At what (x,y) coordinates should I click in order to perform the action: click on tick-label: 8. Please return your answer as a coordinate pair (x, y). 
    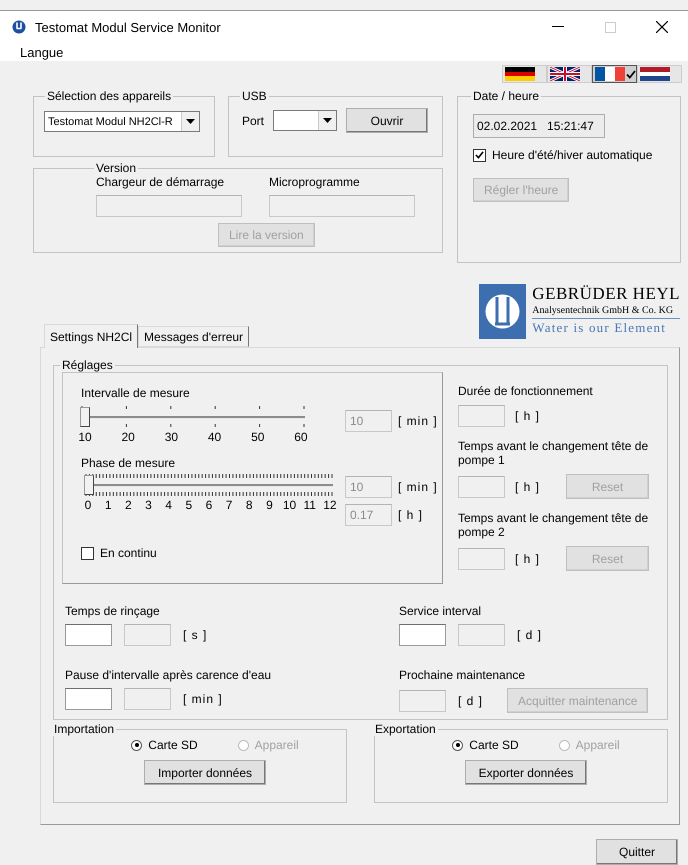
    Looking at the image, I should click on (249, 505).